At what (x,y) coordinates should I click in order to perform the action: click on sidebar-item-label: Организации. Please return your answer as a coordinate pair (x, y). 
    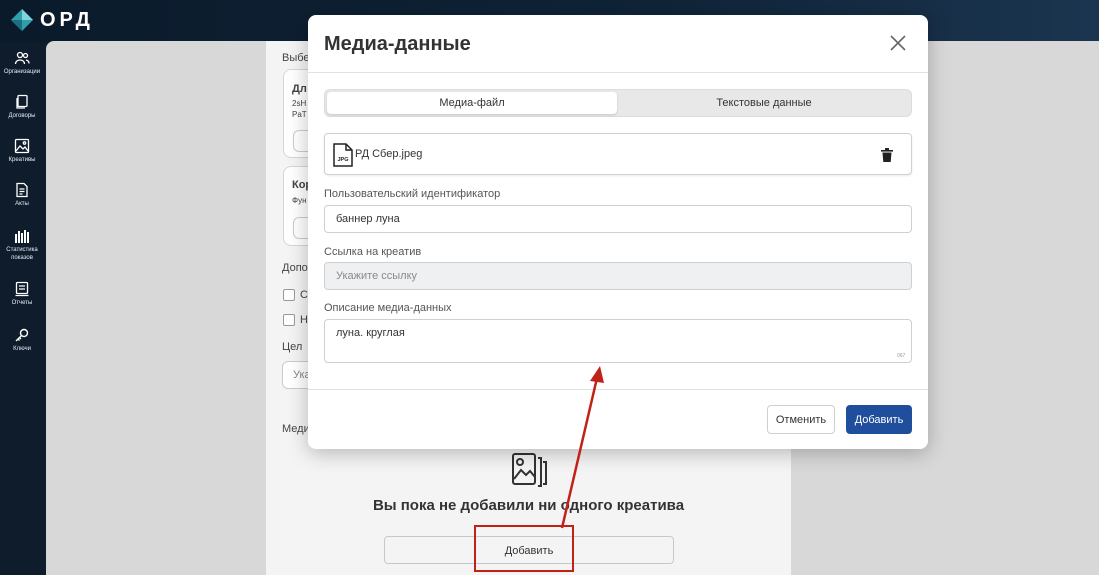
    Looking at the image, I should click on (22, 72).